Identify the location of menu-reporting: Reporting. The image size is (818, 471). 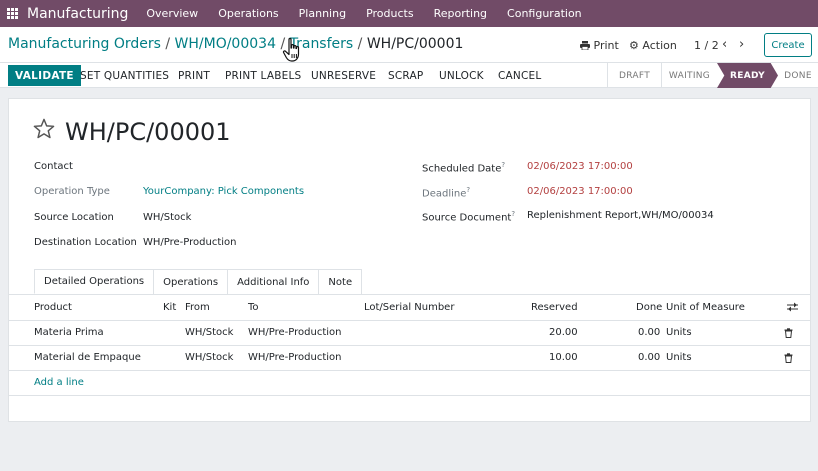
(460, 13).